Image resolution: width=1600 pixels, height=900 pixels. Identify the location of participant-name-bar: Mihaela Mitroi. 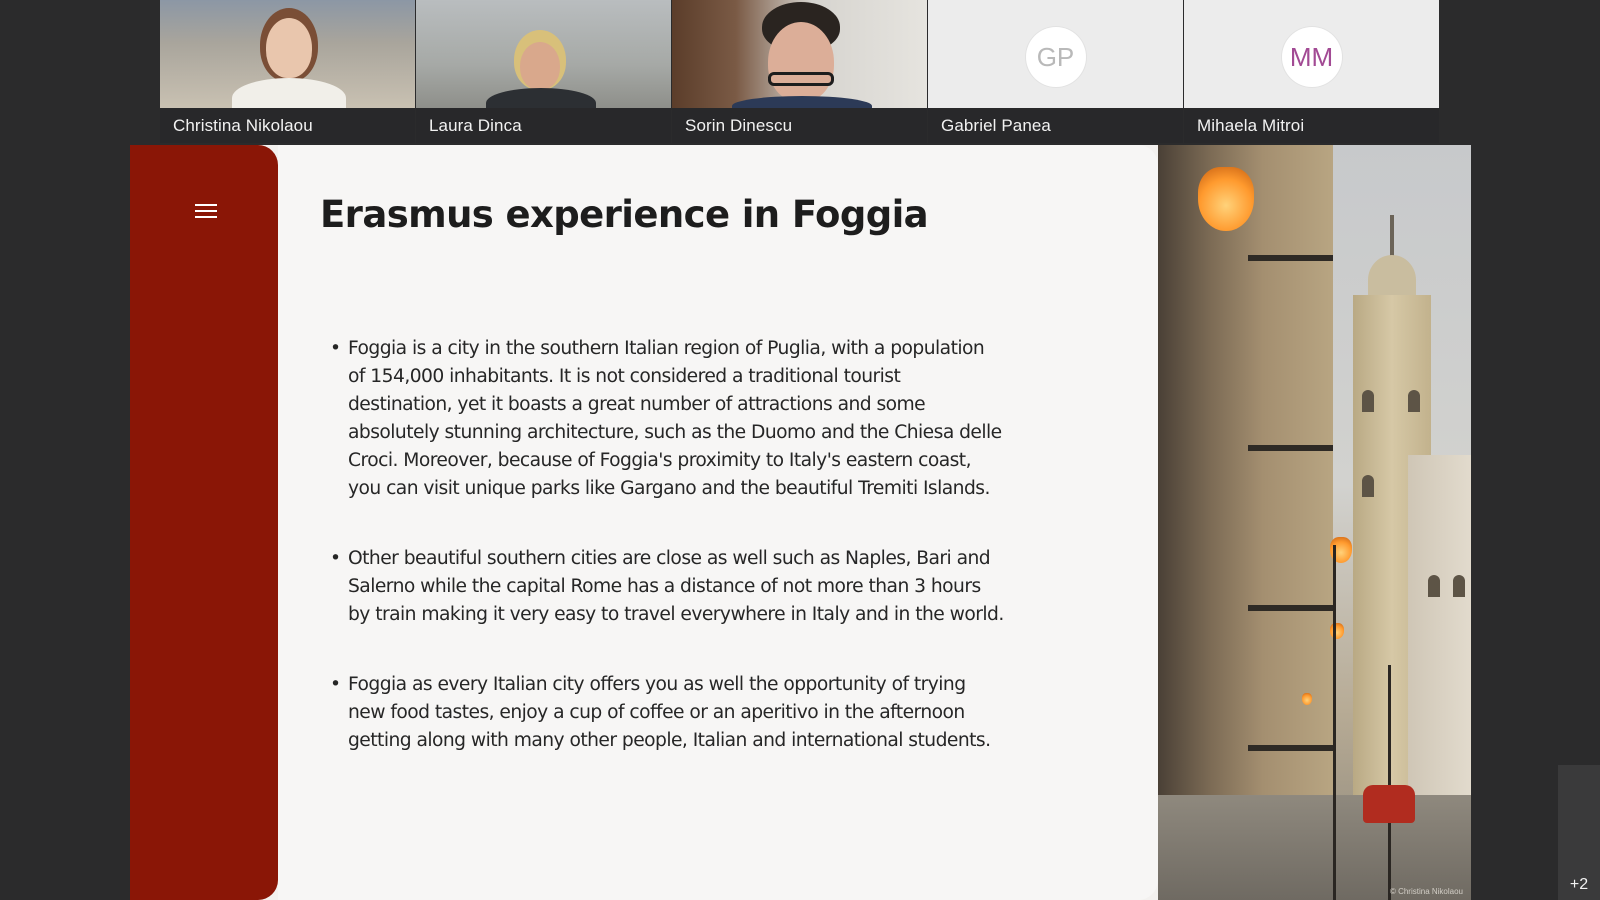
(1311, 125).